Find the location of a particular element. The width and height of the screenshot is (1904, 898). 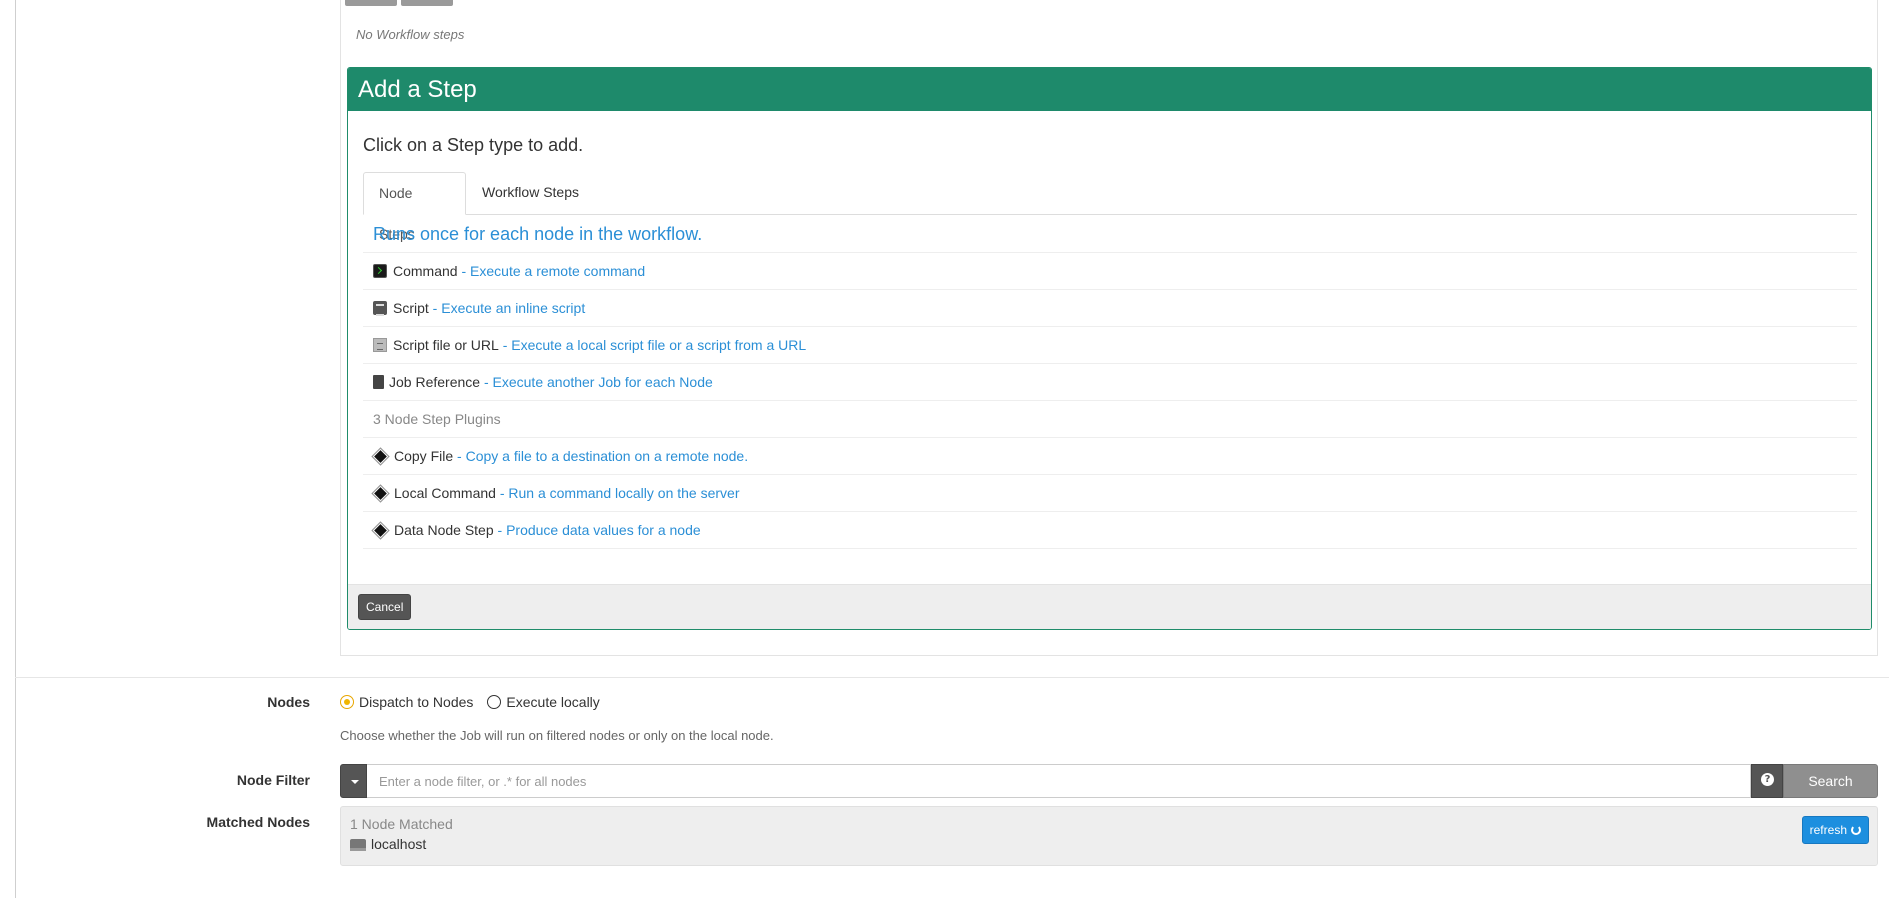

dispatch-to-nodes-radio is located at coordinates (347, 702).